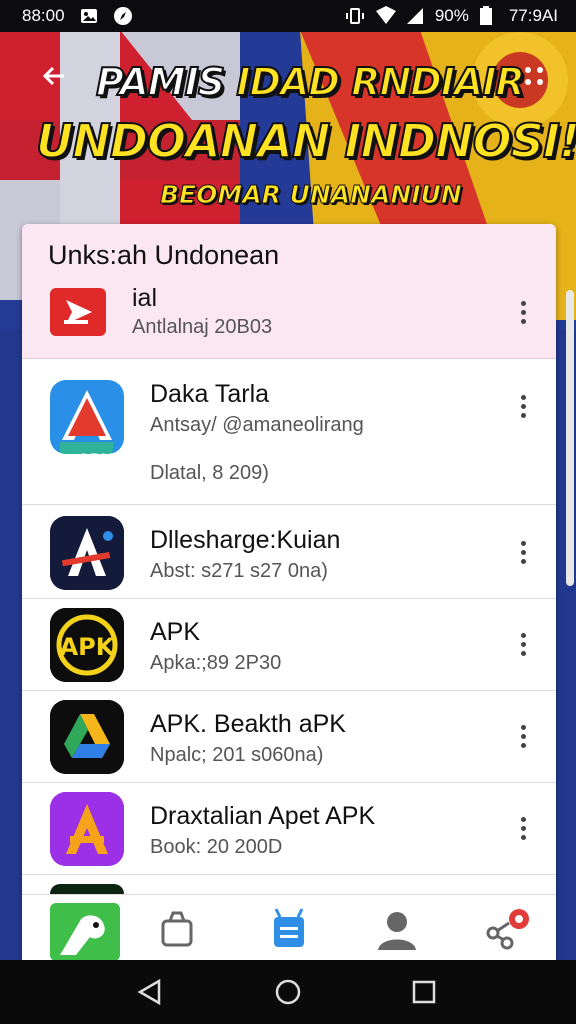 The width and height of the screenshot is (576, 1024). I want to click on list-item: APK. Beakth aPK Npalc; 201 s060na), so click(289, 736).